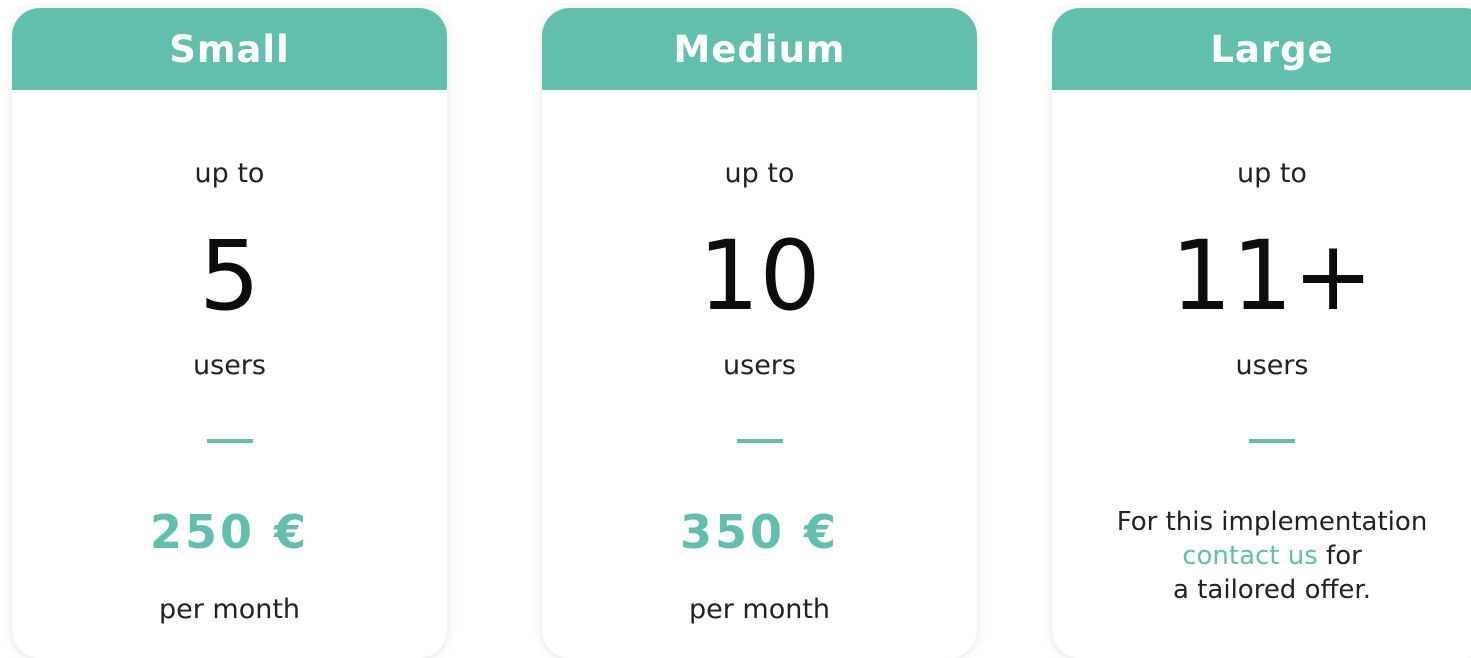 Image resolution: width=1471 pixels, height=658 pixels. I want to click on price: 250 €, so click(229, 532).